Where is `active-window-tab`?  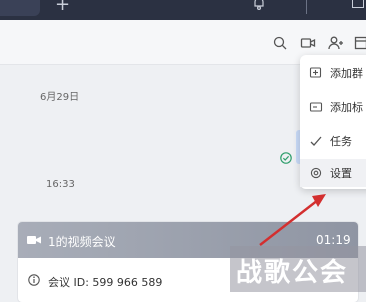 active-window-tab is located at coordinates (20, 8).